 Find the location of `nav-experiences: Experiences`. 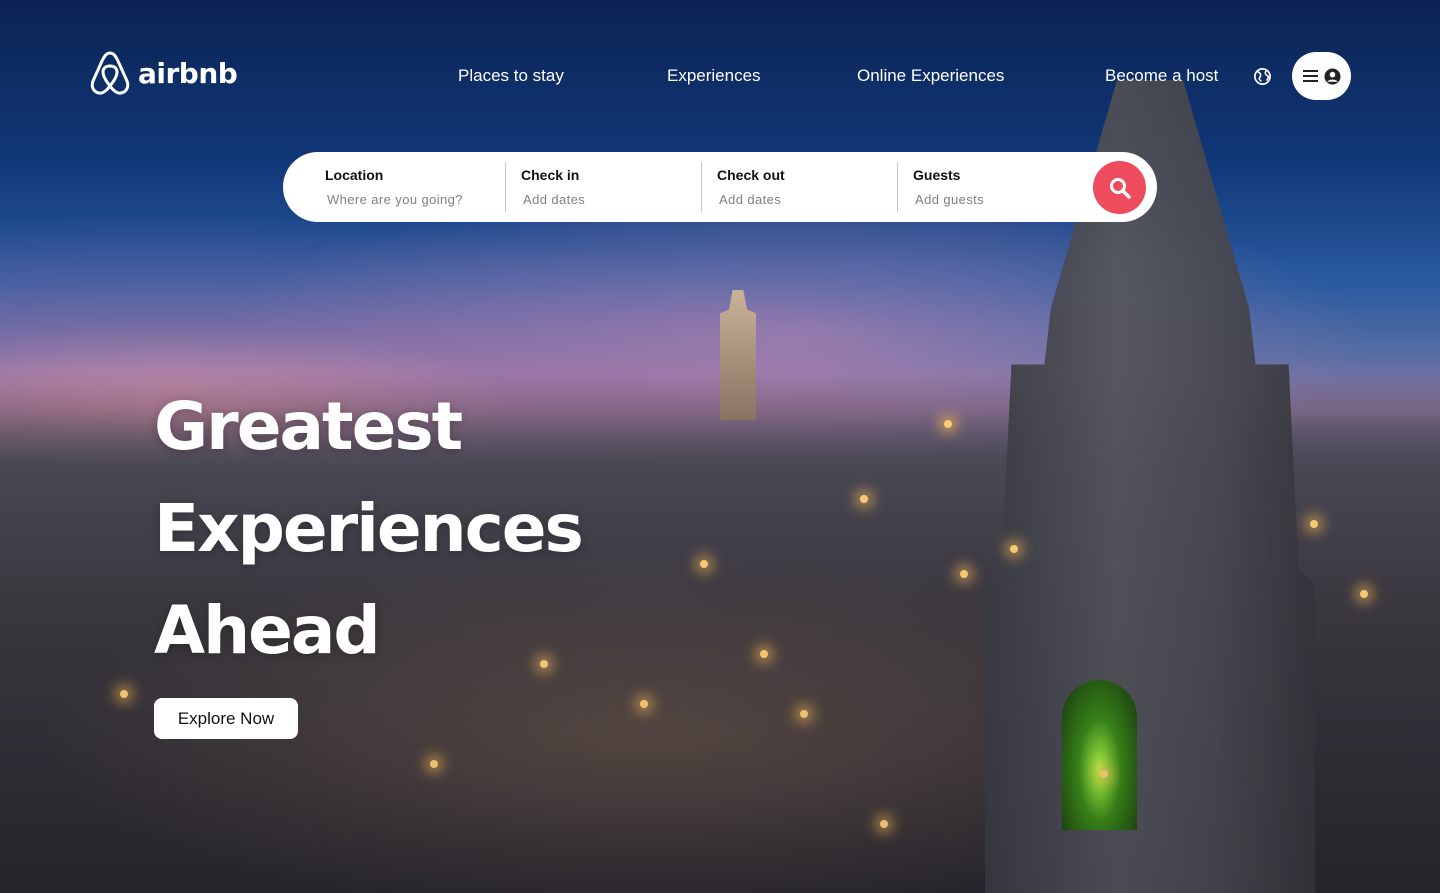

nav-experiences: Experiences is located at coordinates (714, 76).